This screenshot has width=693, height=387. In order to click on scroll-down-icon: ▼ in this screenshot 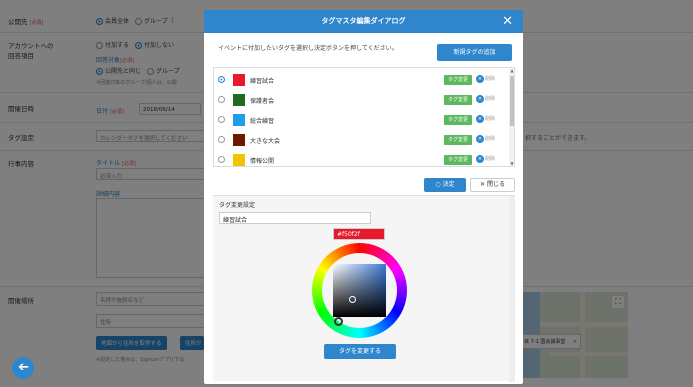, I will do `click(511, 163)`.